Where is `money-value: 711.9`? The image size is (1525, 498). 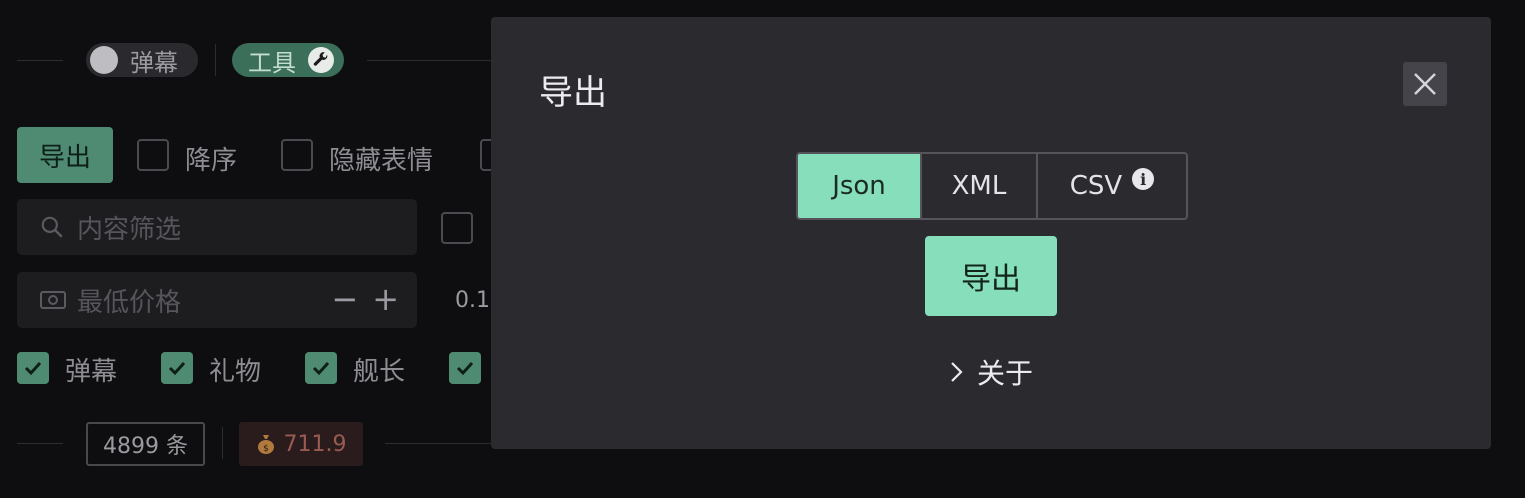
money-value: 711.9 is located at coordinates (315, 444).